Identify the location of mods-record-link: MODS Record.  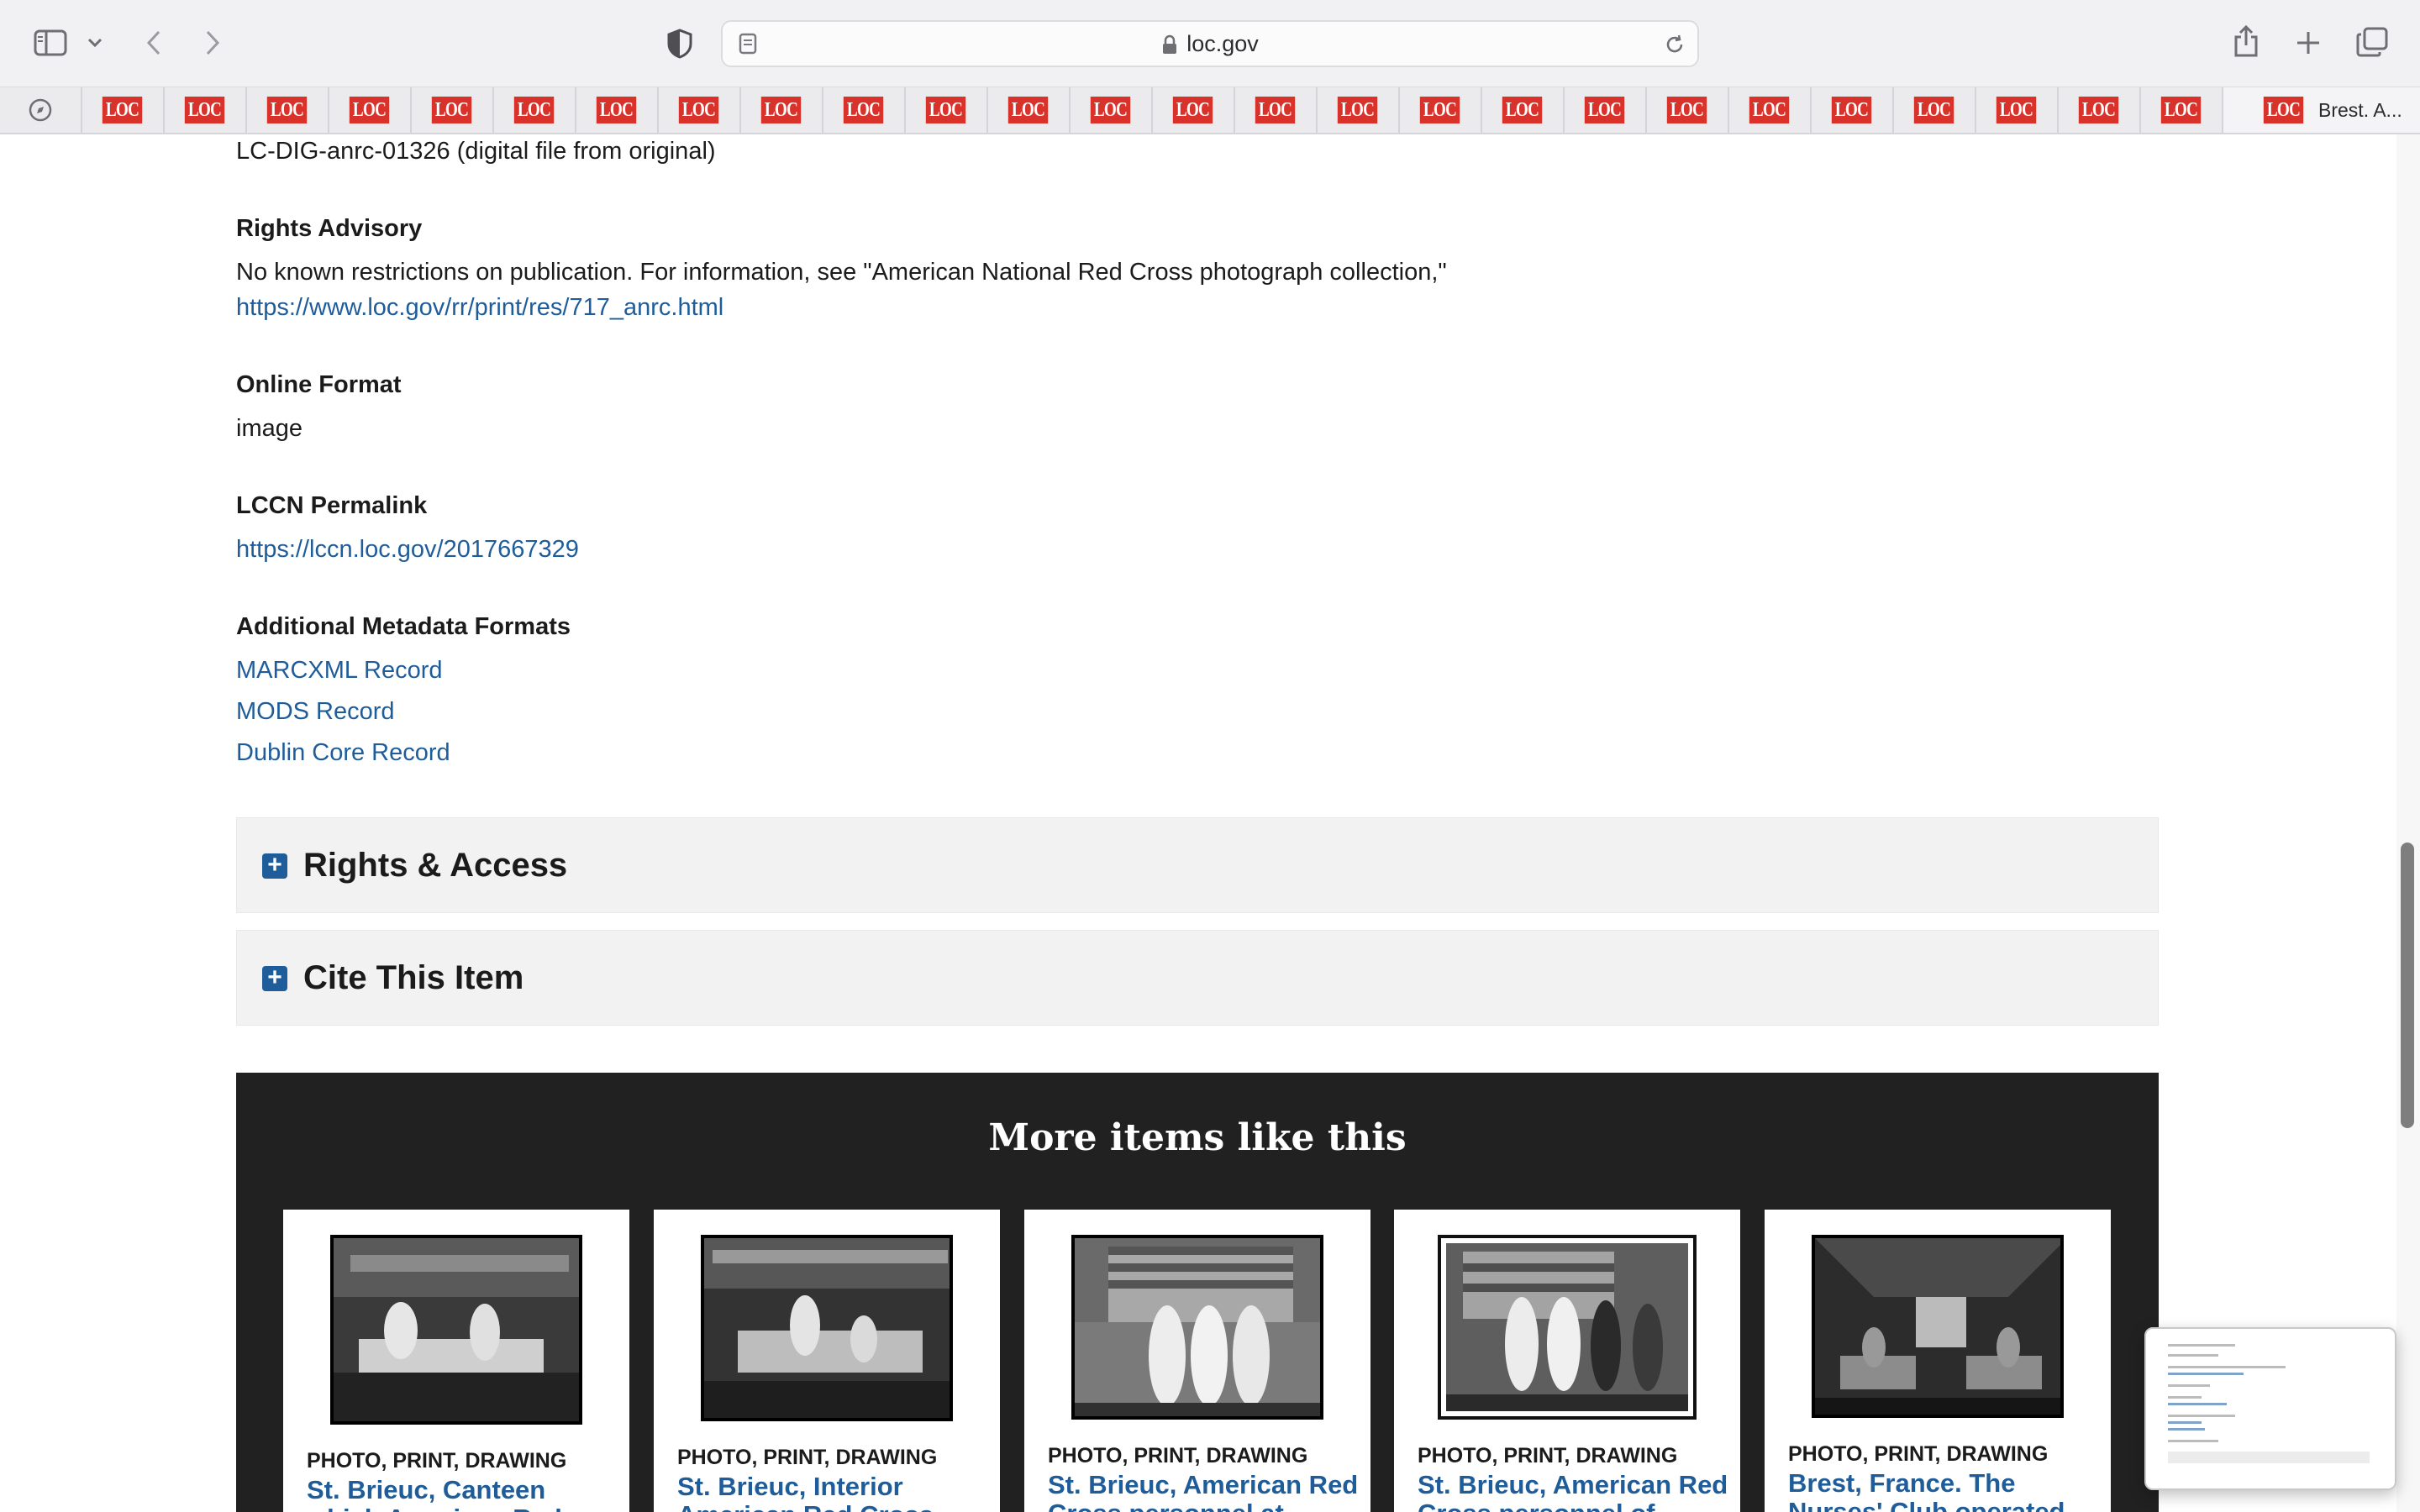
(315, 712).